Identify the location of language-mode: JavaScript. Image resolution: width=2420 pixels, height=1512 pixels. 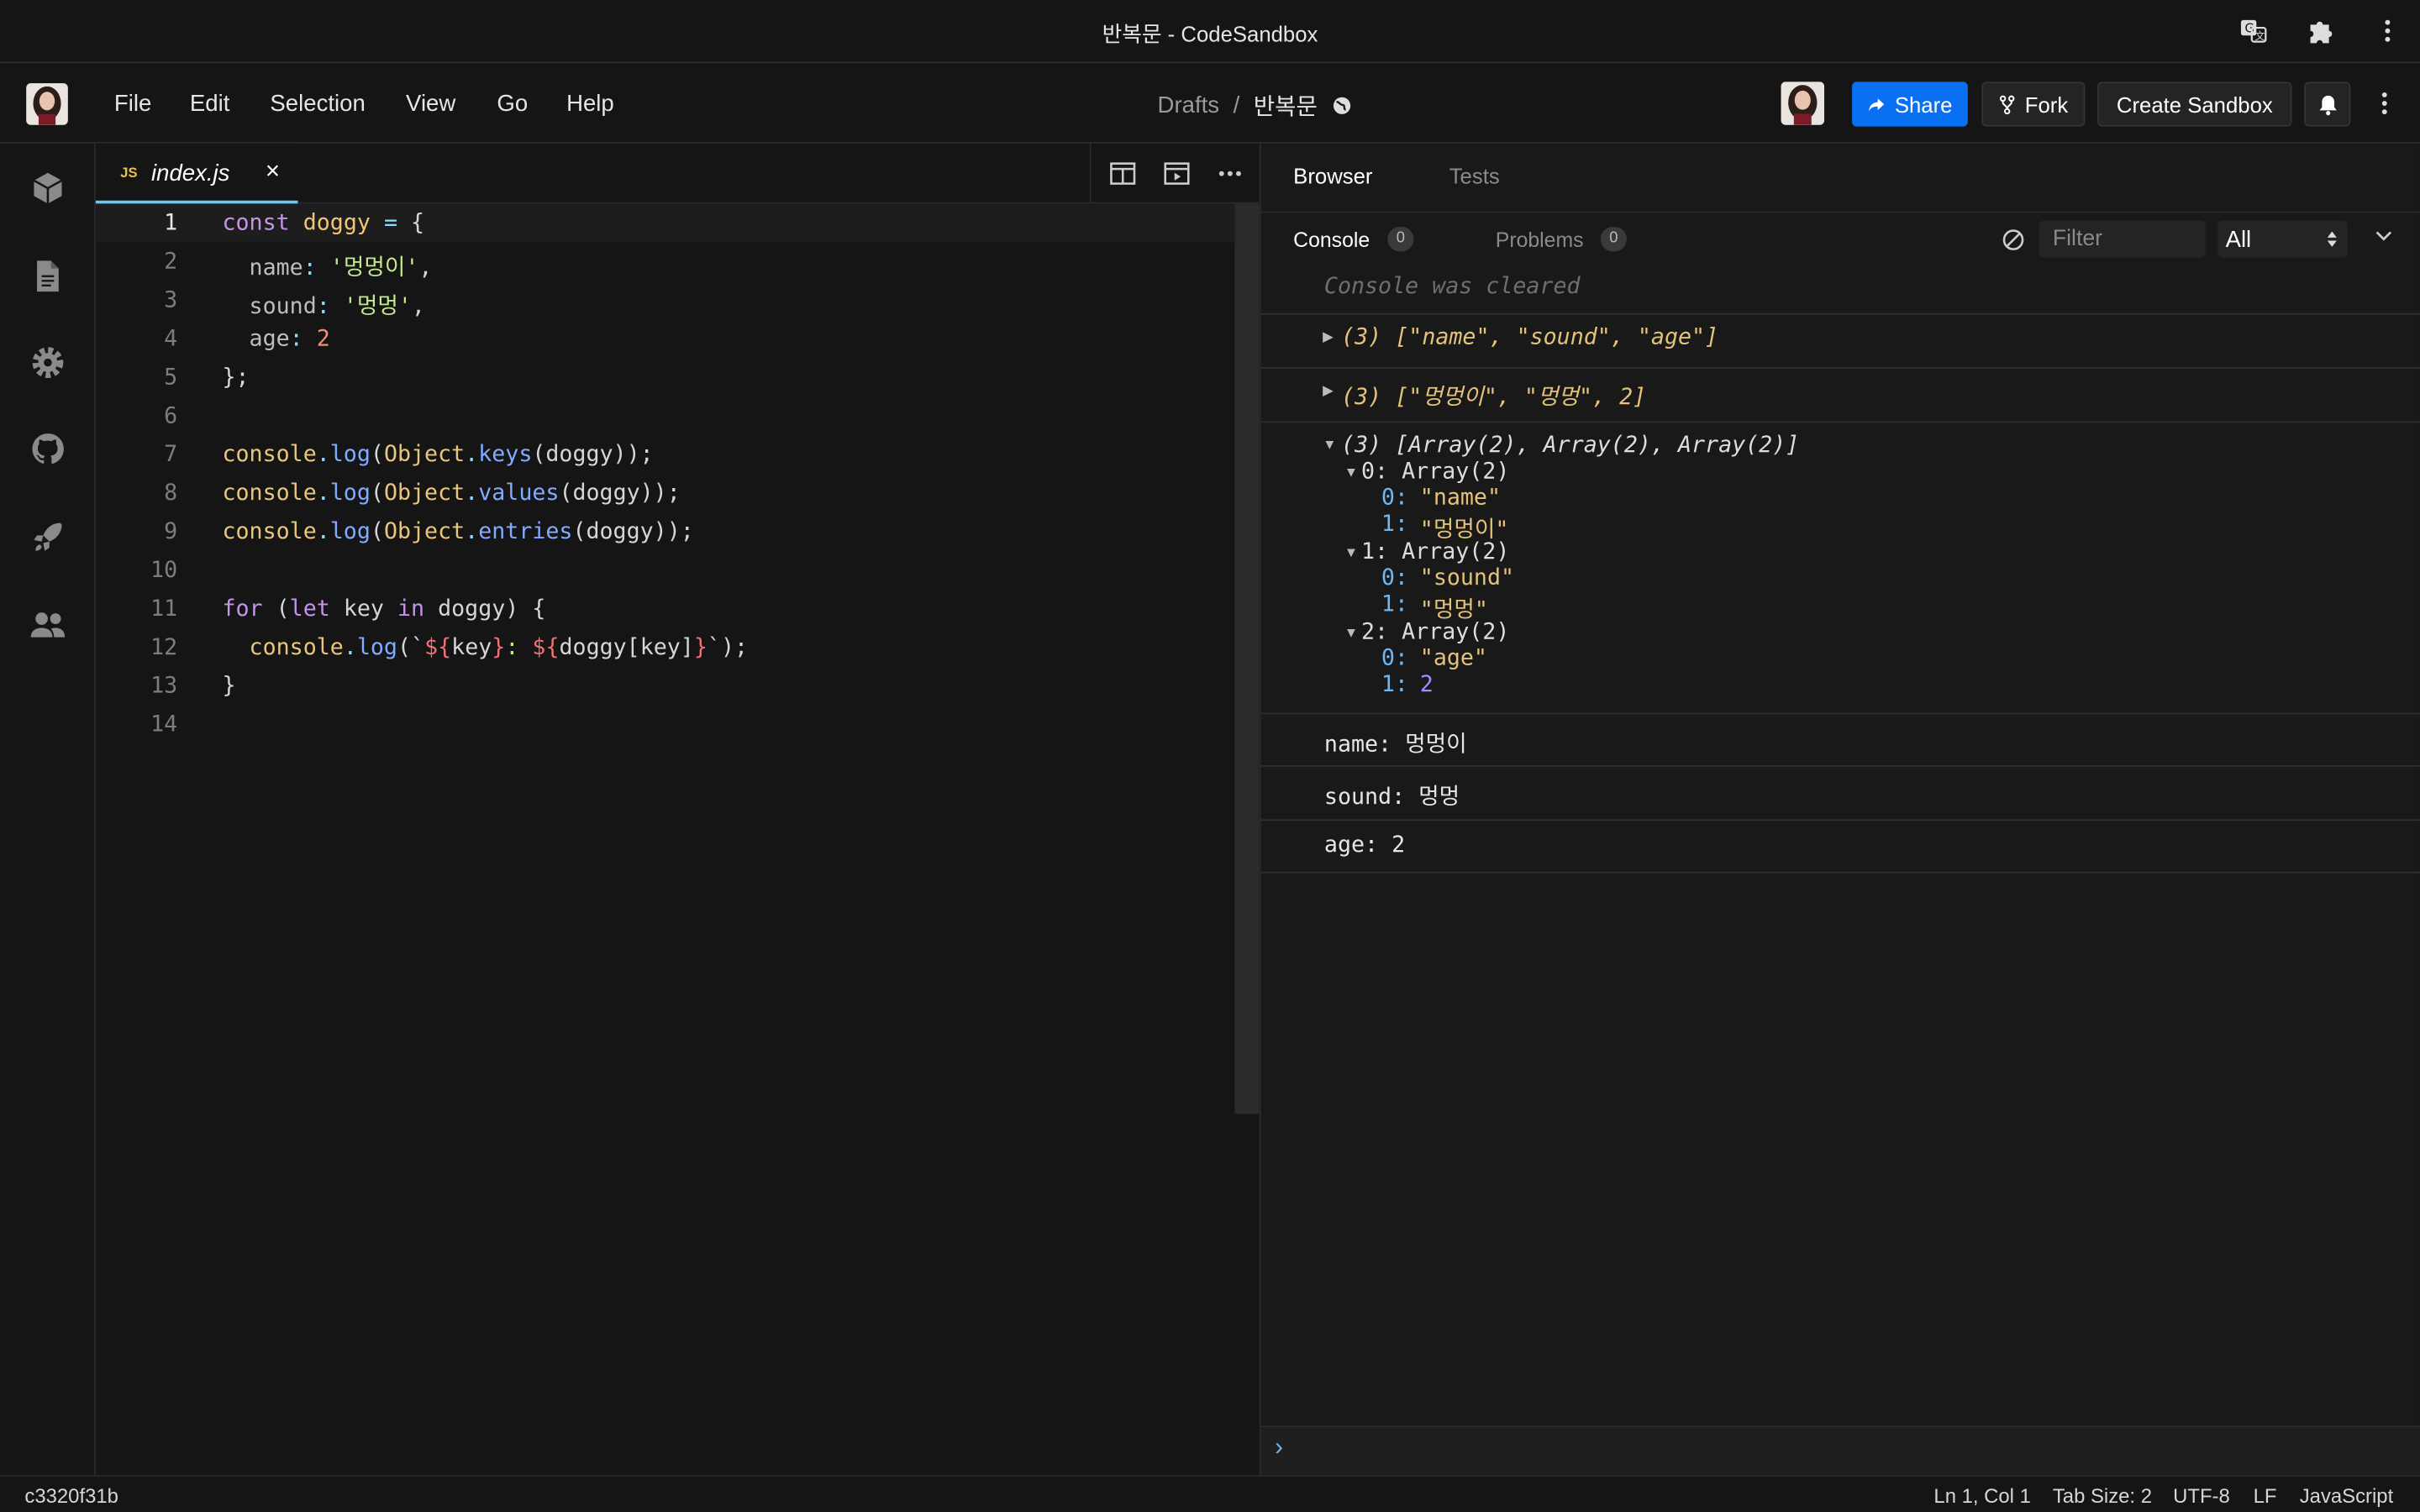
(2346, 1496).